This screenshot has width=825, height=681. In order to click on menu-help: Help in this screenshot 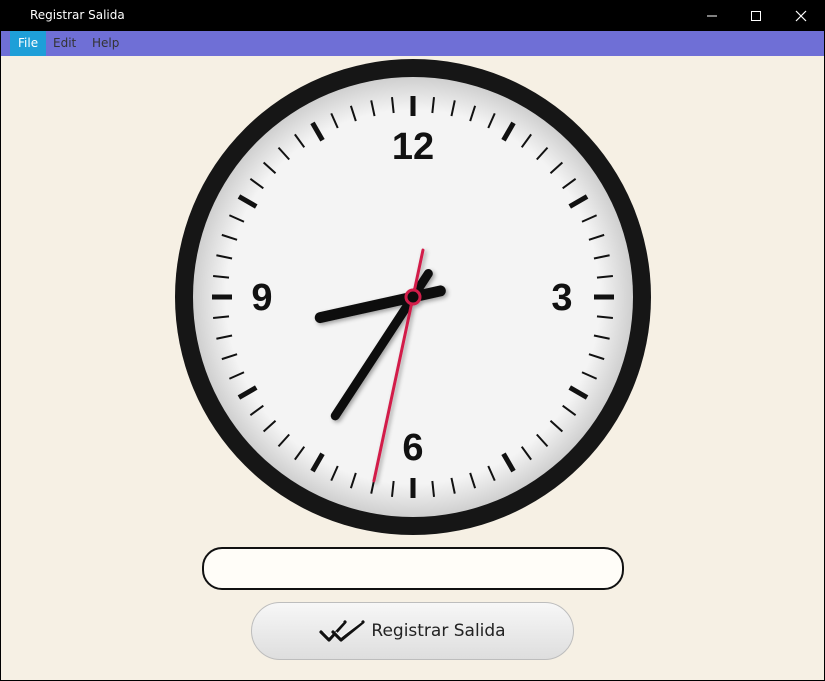, I will do `click(105, 43)`.